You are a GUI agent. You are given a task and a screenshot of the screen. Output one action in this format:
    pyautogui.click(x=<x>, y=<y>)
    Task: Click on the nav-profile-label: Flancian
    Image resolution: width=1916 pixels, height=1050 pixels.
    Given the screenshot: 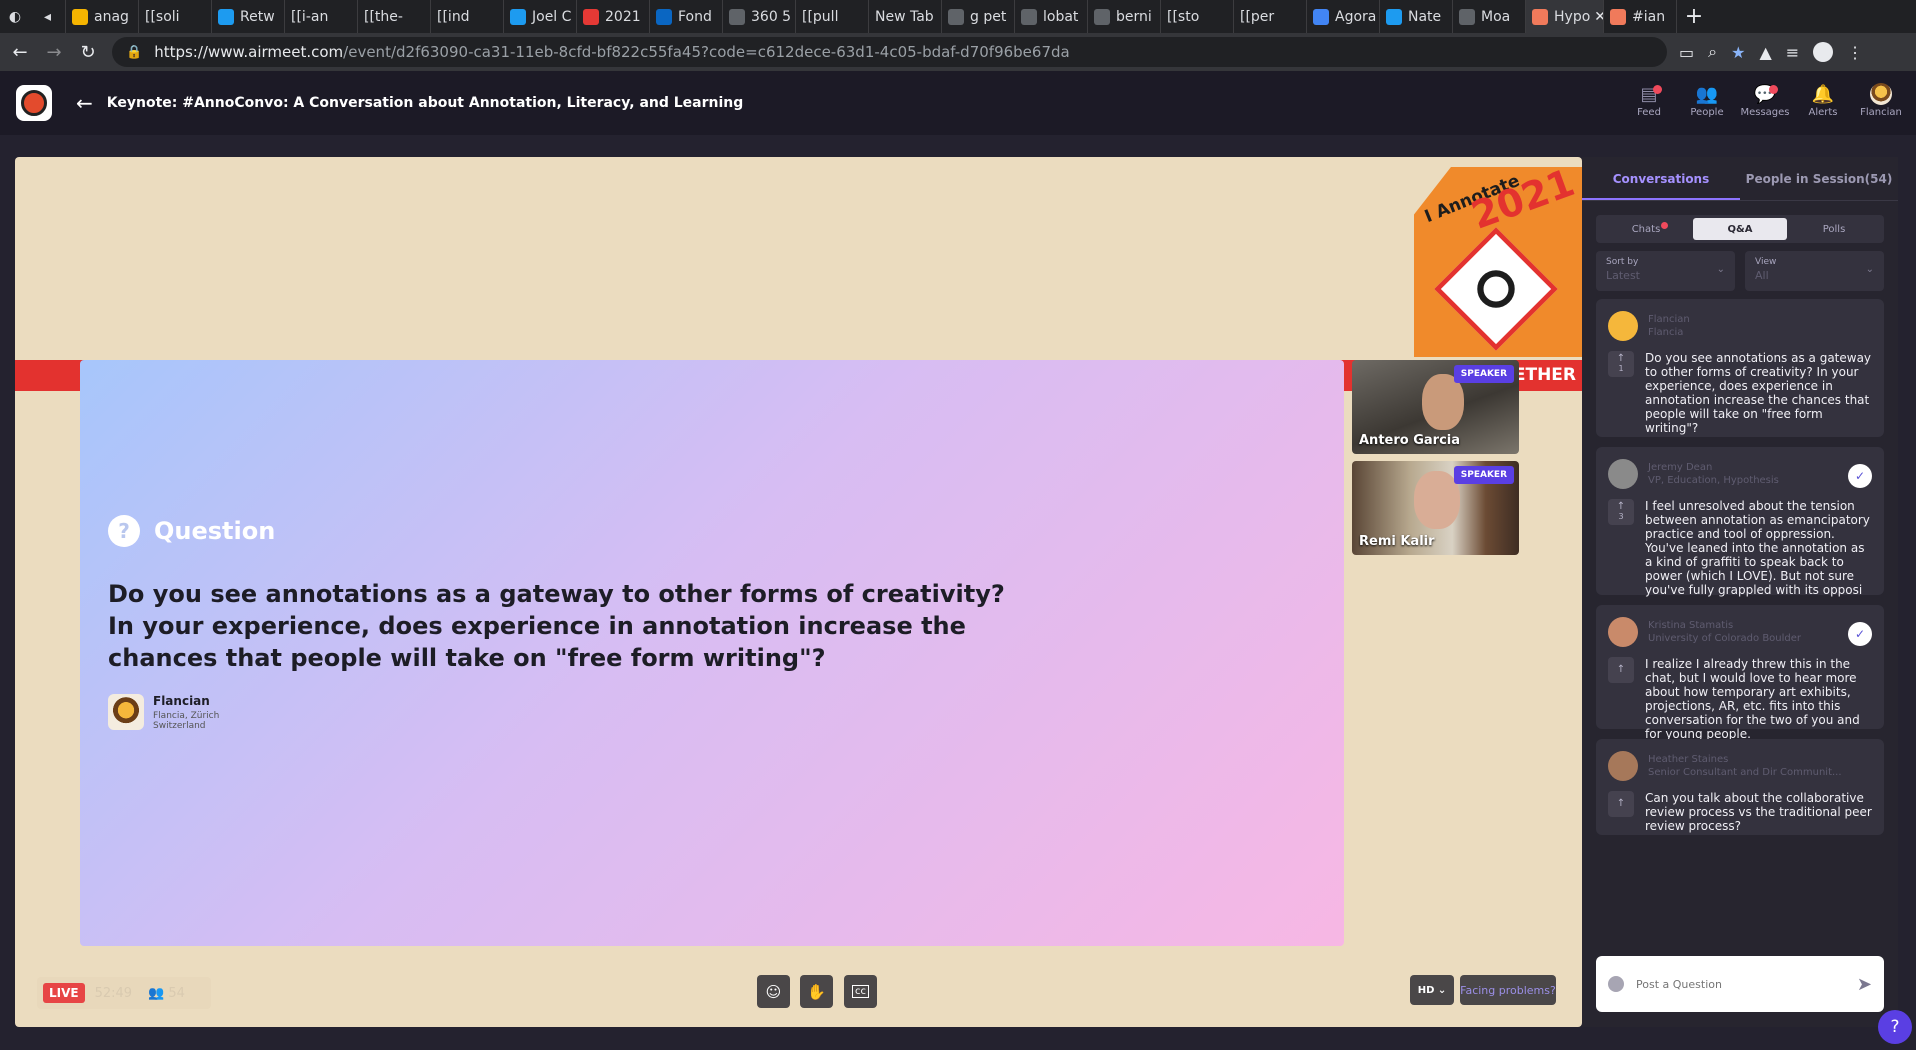 What is the action you would take?
    pyautogui.click(x=1881, y=112)
    